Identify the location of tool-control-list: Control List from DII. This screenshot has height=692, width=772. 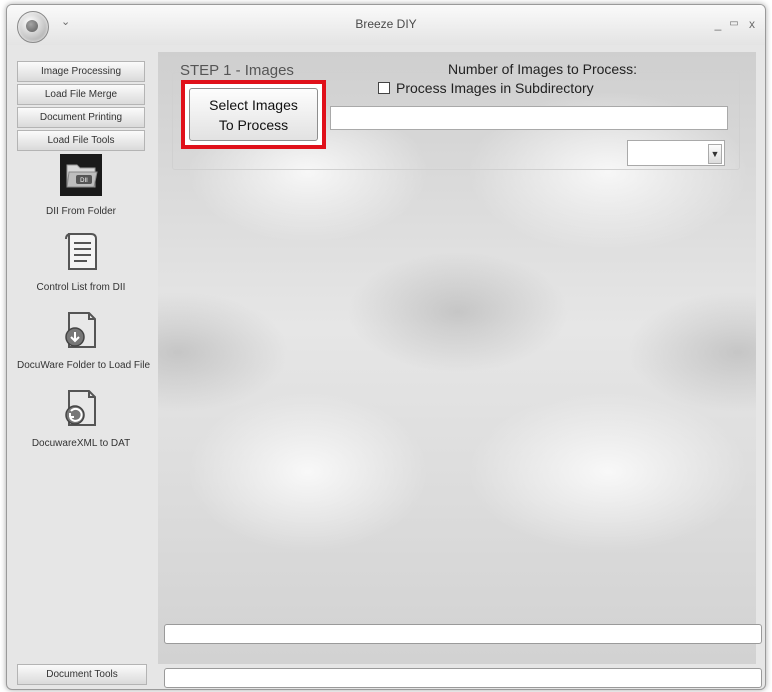
(81, 262).